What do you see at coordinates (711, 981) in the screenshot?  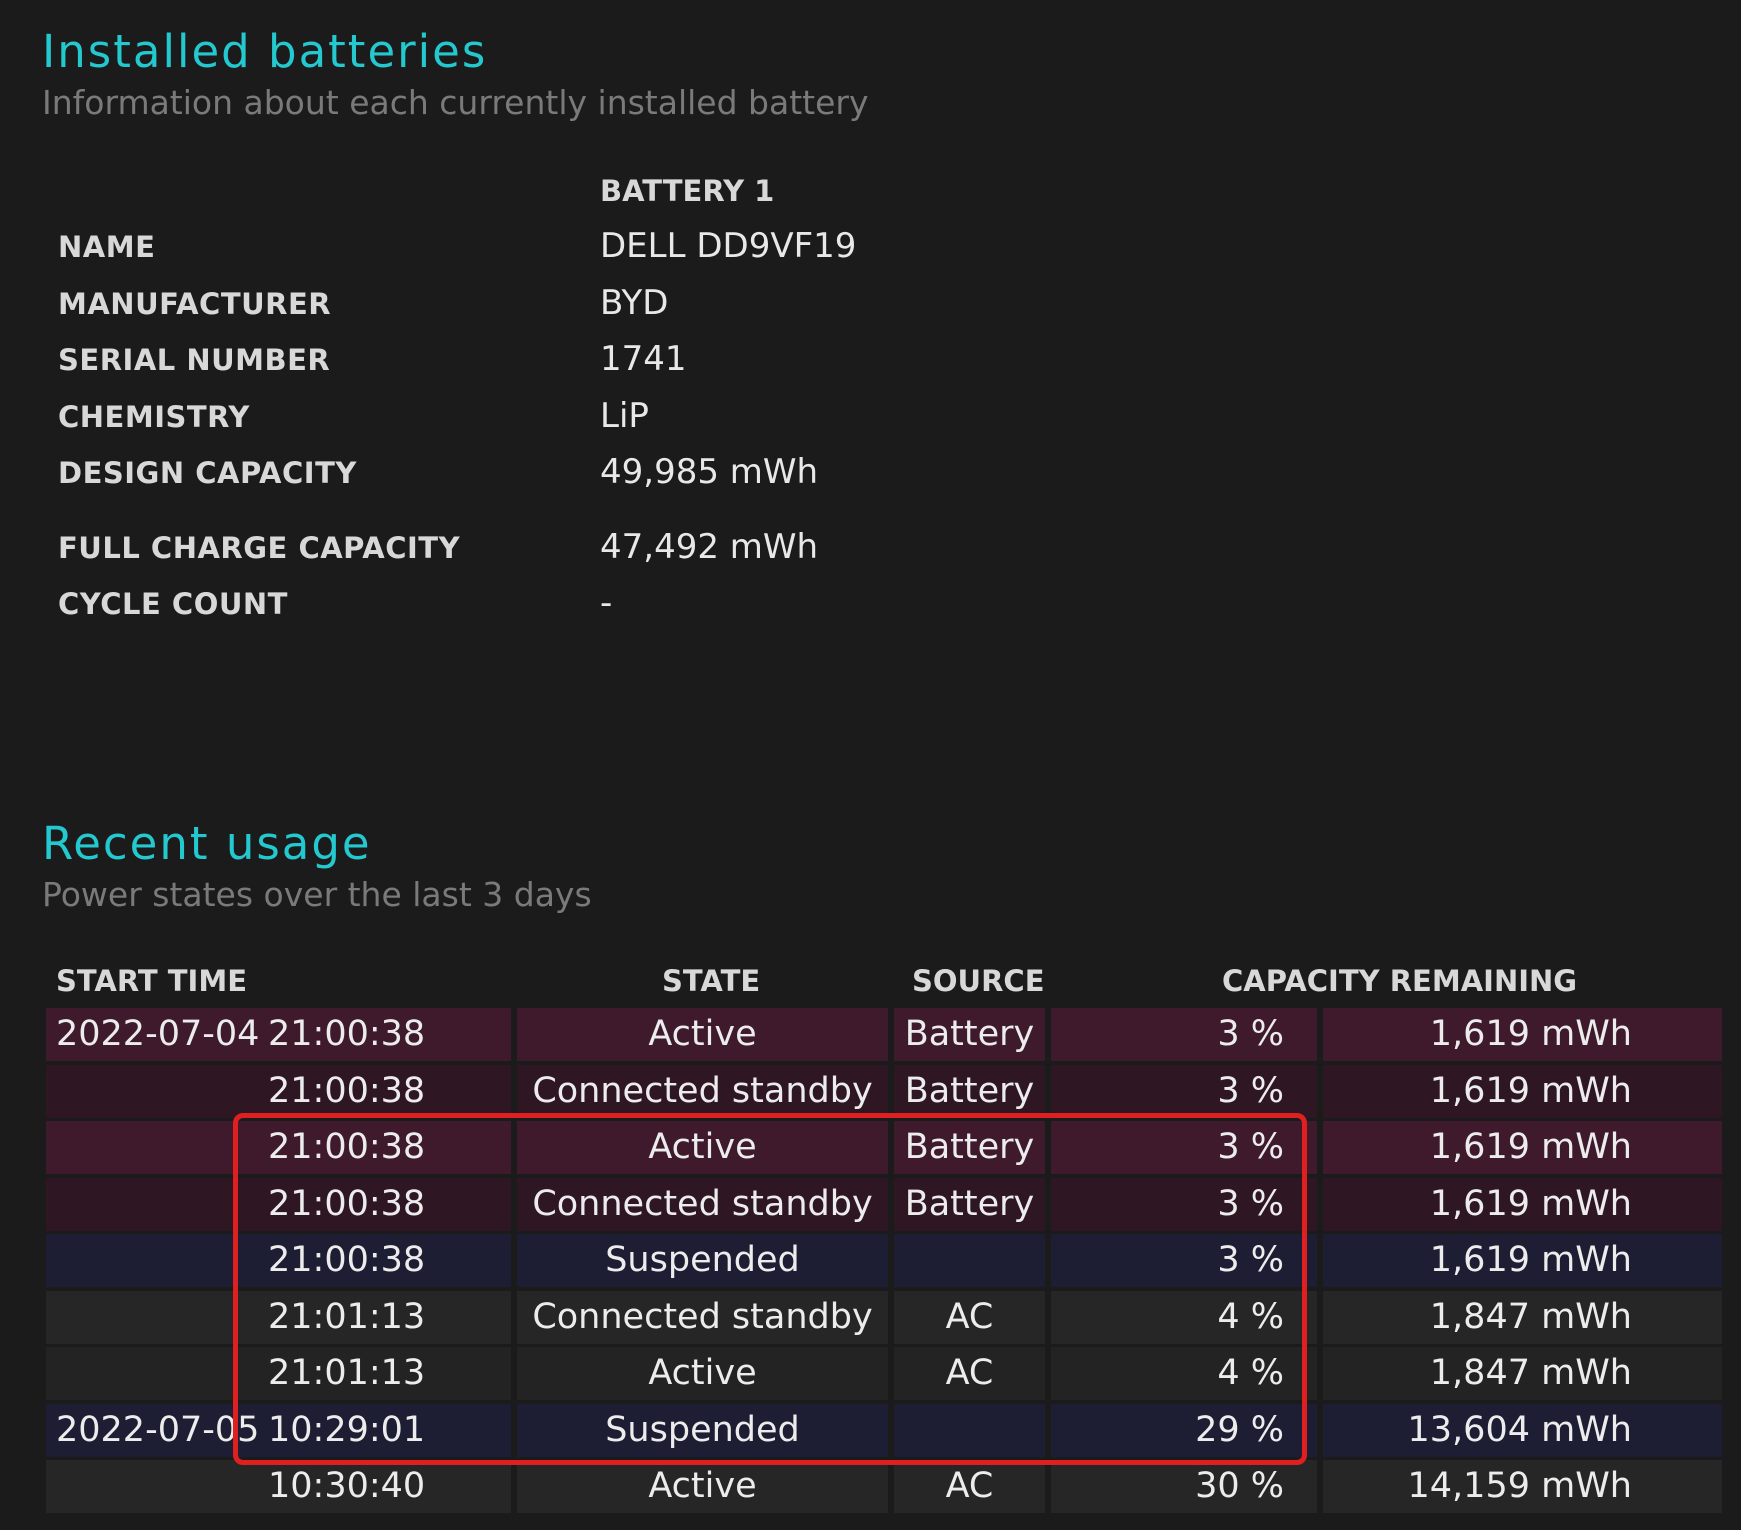 I see `state-header: STATE` at bounding box center [711, 981].